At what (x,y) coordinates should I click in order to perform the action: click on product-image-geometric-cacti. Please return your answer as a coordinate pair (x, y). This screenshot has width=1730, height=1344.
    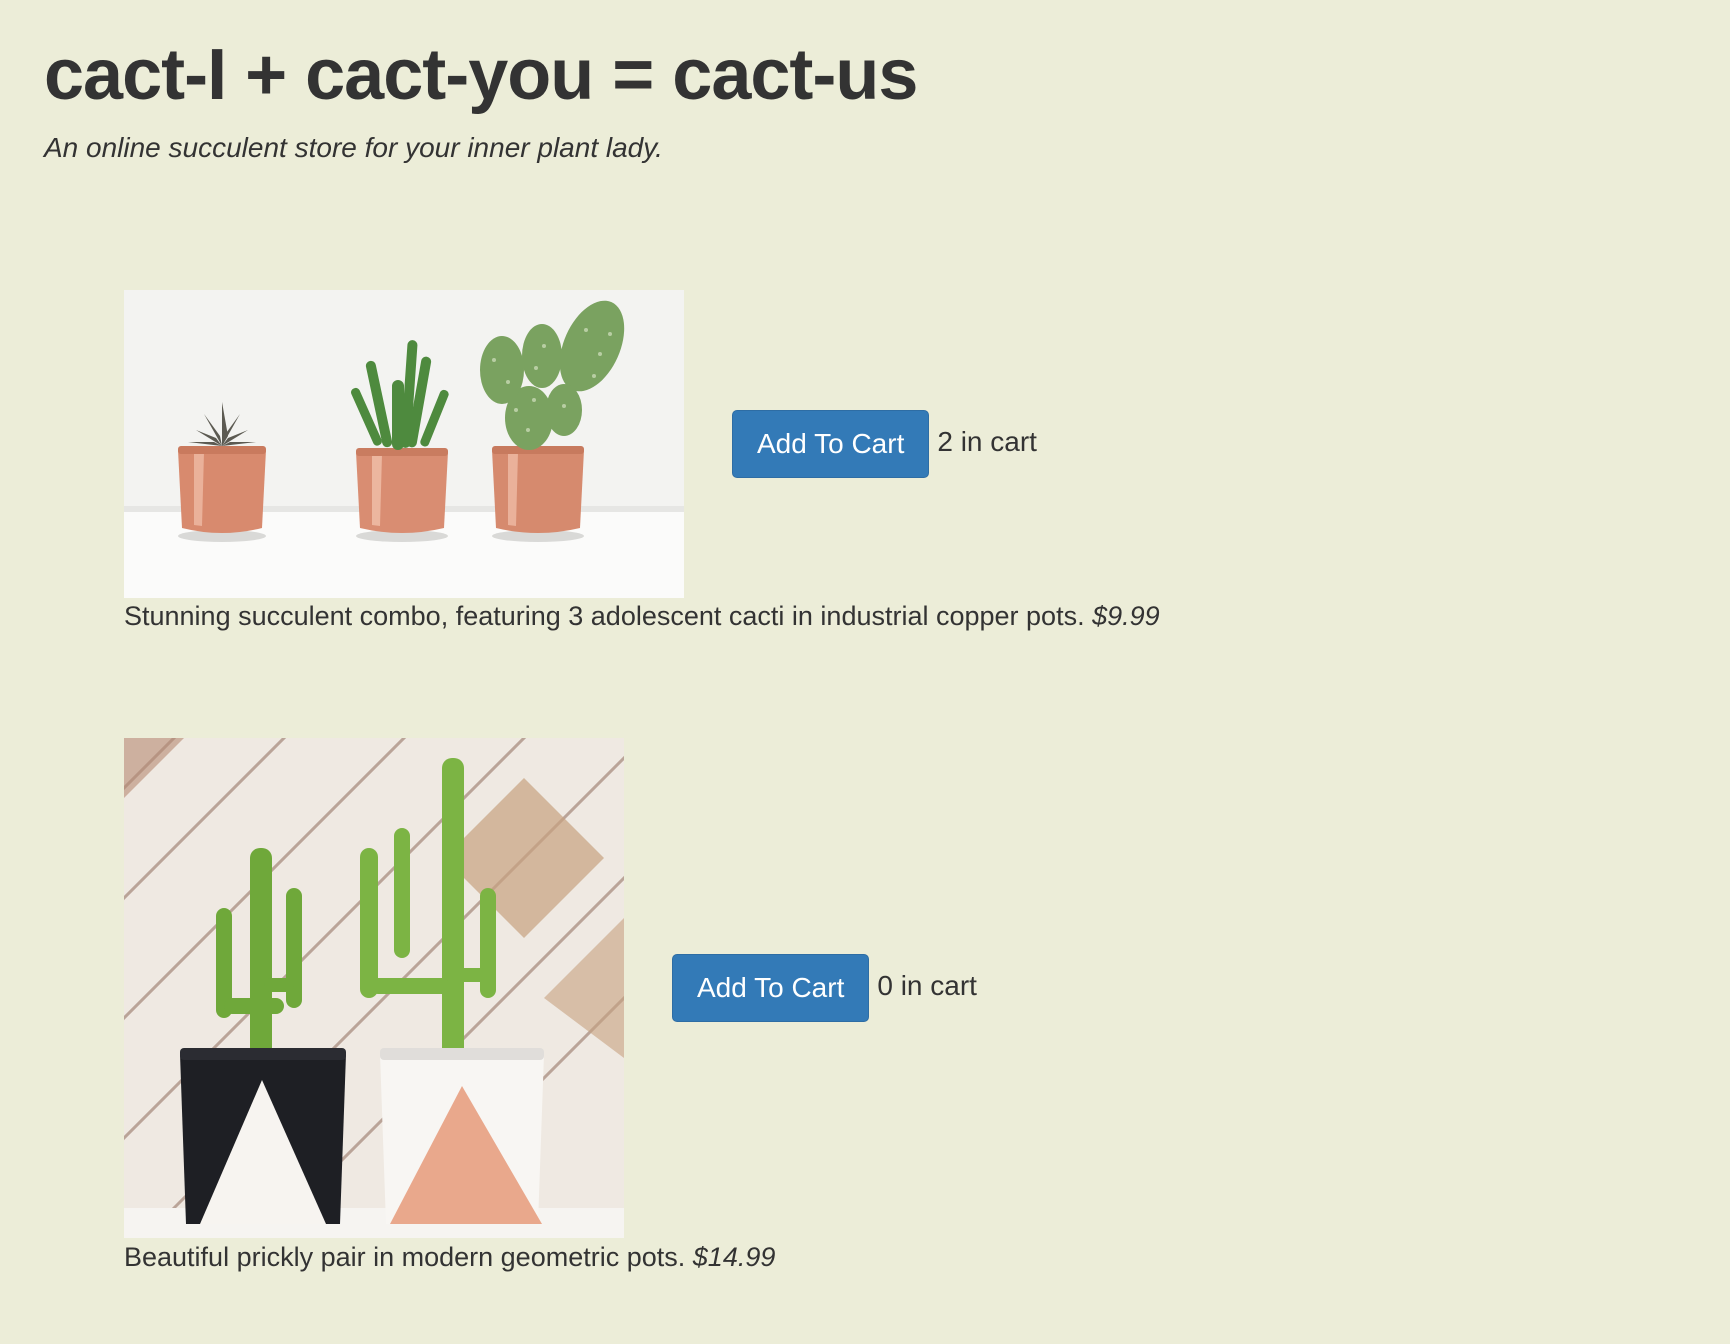
    Looking at the image, I should click on (374, 988).